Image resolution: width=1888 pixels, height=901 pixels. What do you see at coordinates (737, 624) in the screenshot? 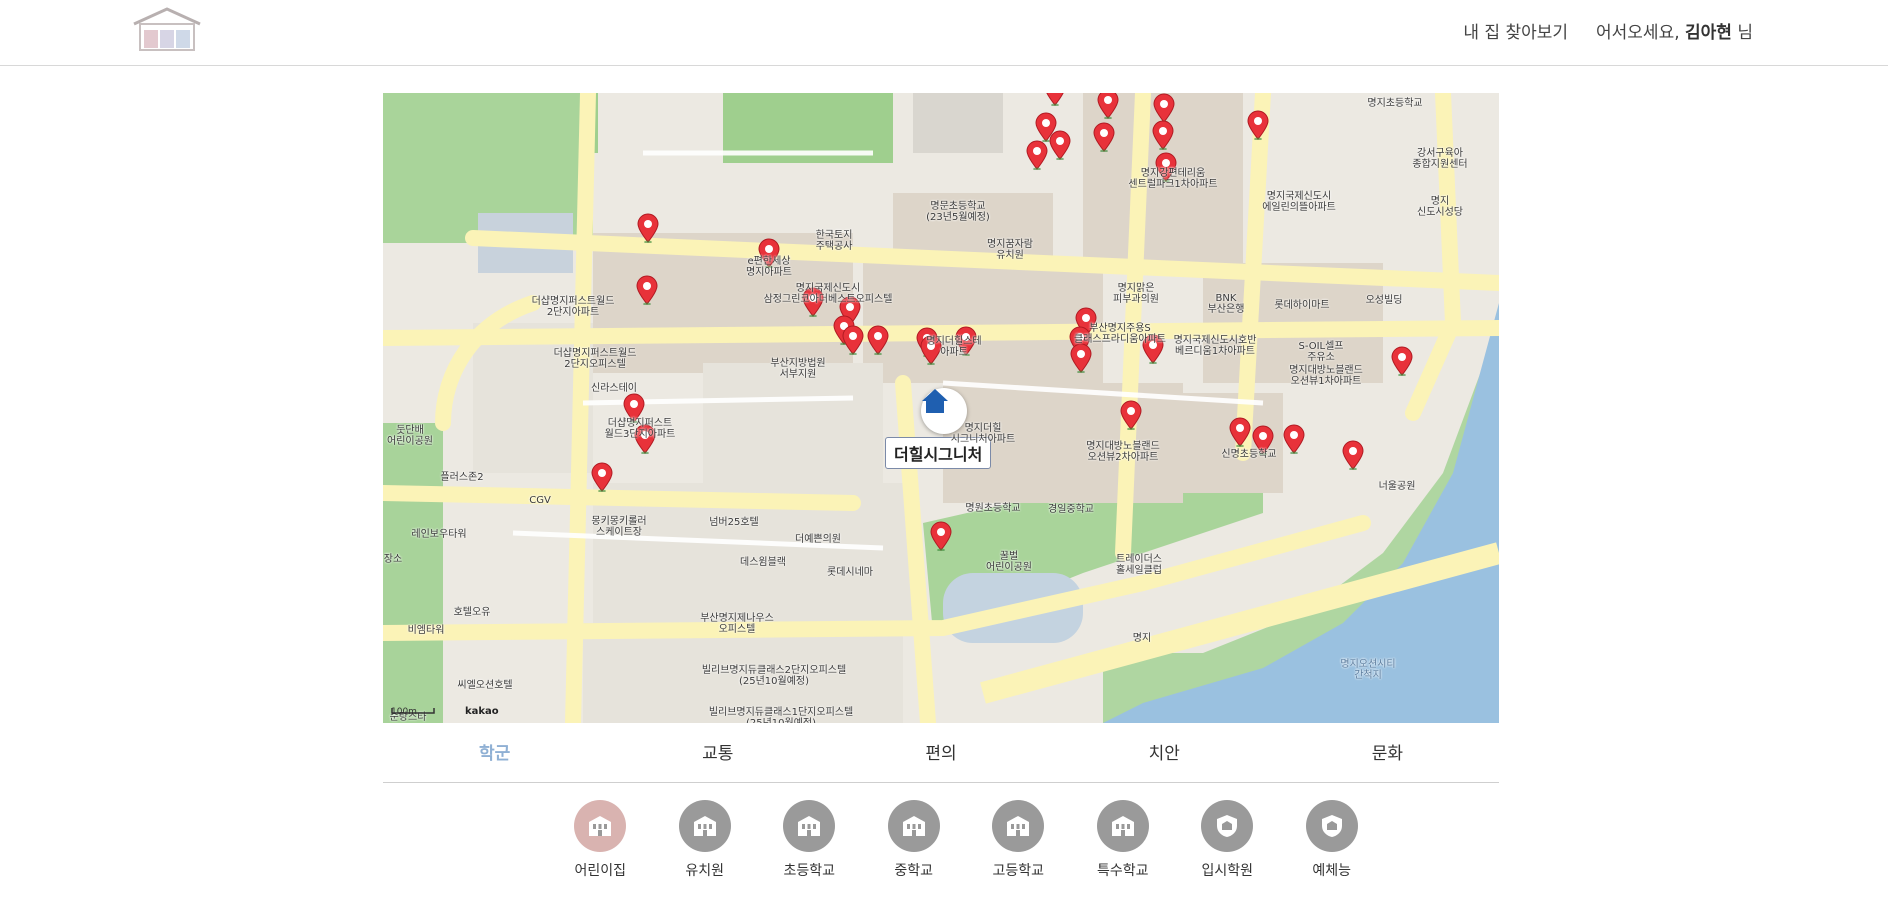
I see `map-place-label: 부산명지제나우스 오피스텔` at bounding box center [737, 624].